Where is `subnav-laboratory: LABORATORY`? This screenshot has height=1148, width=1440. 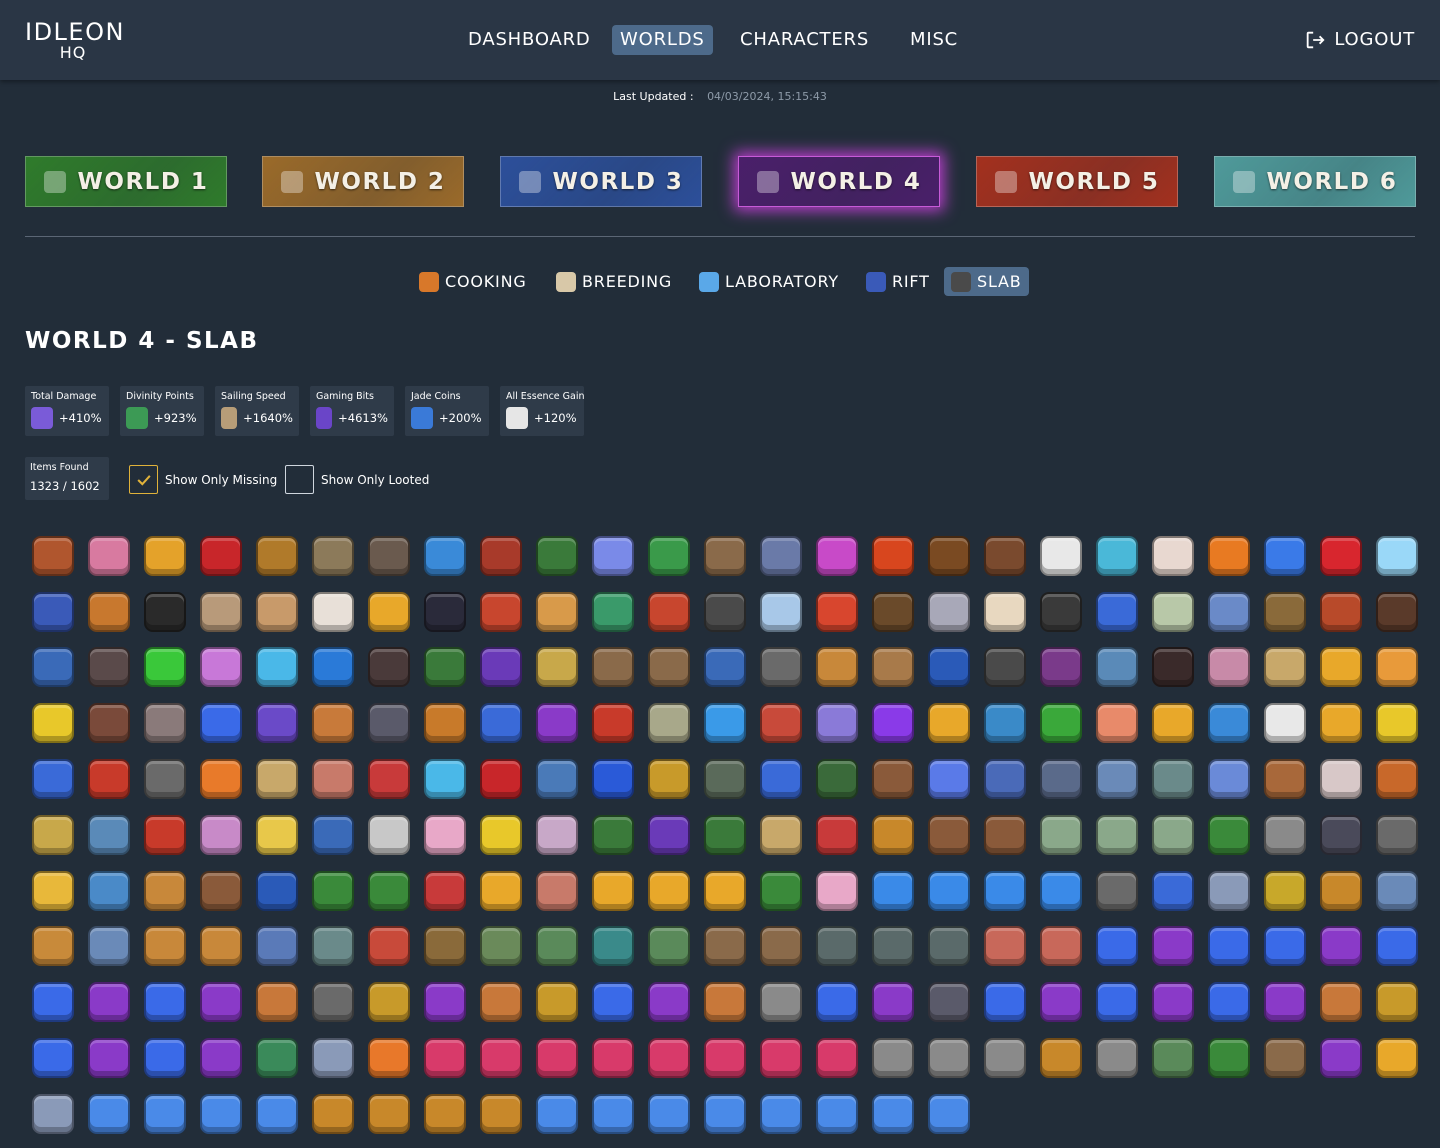
subnav-laboratory: LABORATORY is located at coordinates (769, 281).